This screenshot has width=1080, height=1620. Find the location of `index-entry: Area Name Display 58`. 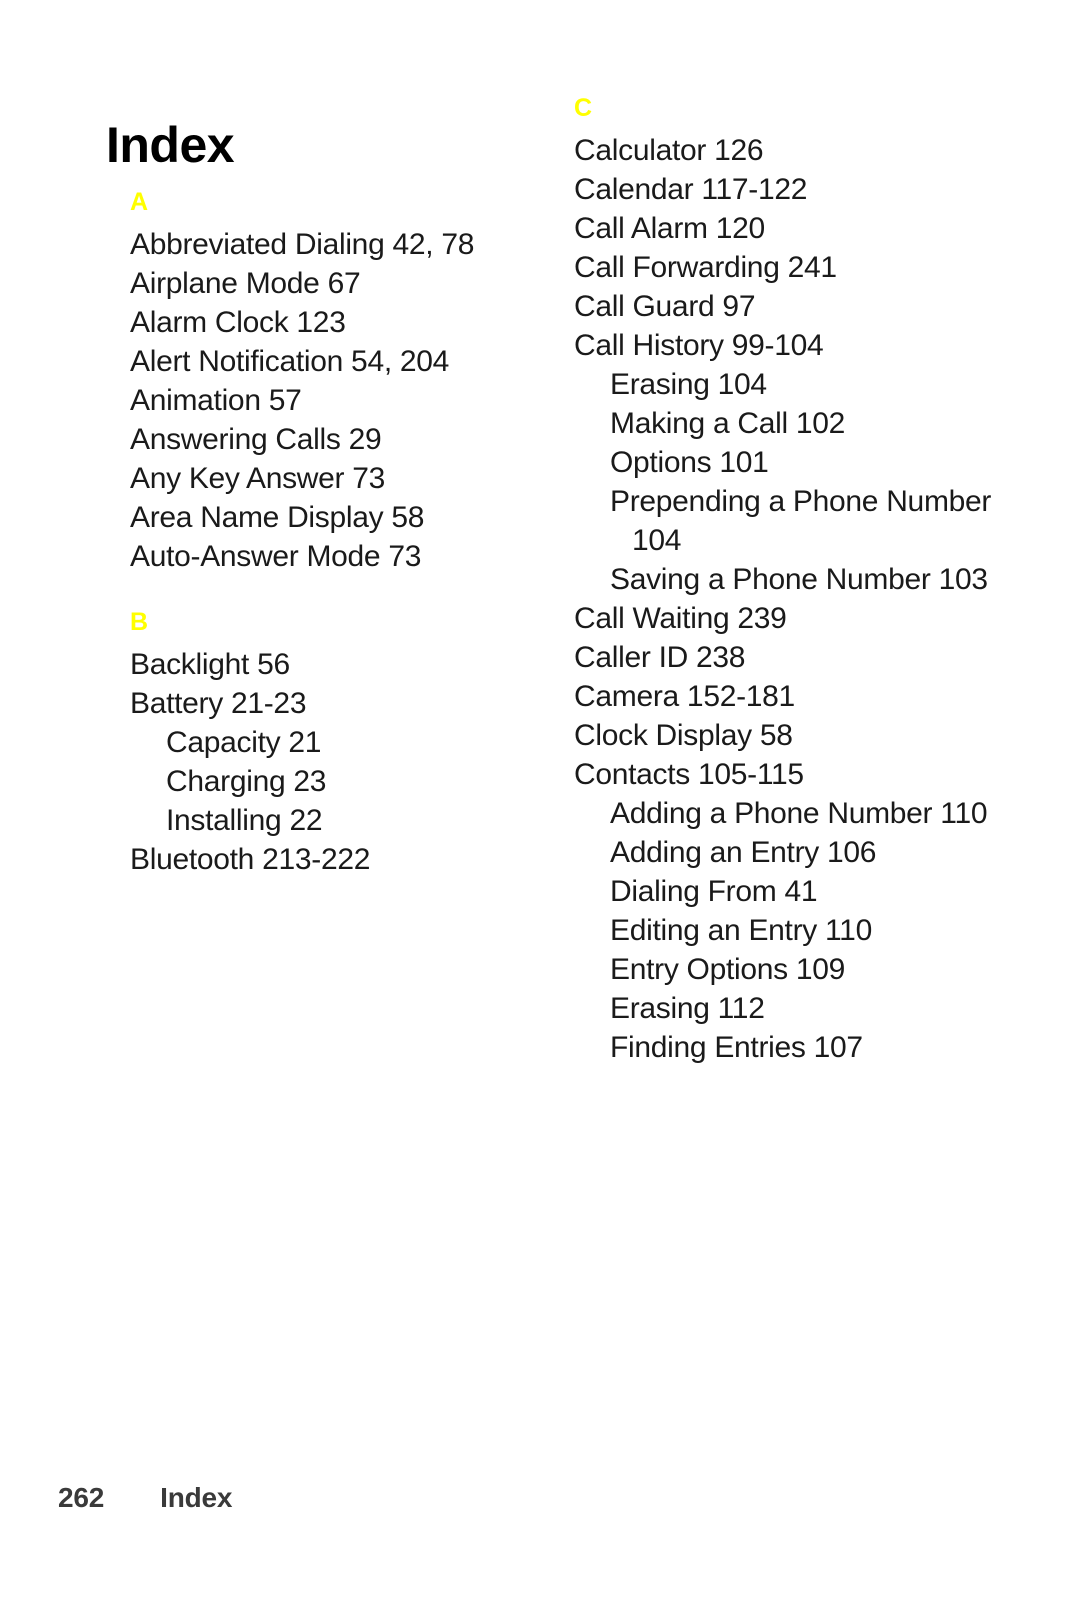

index-entry: Area Name Display 58 is located at coordinates (340, 517).